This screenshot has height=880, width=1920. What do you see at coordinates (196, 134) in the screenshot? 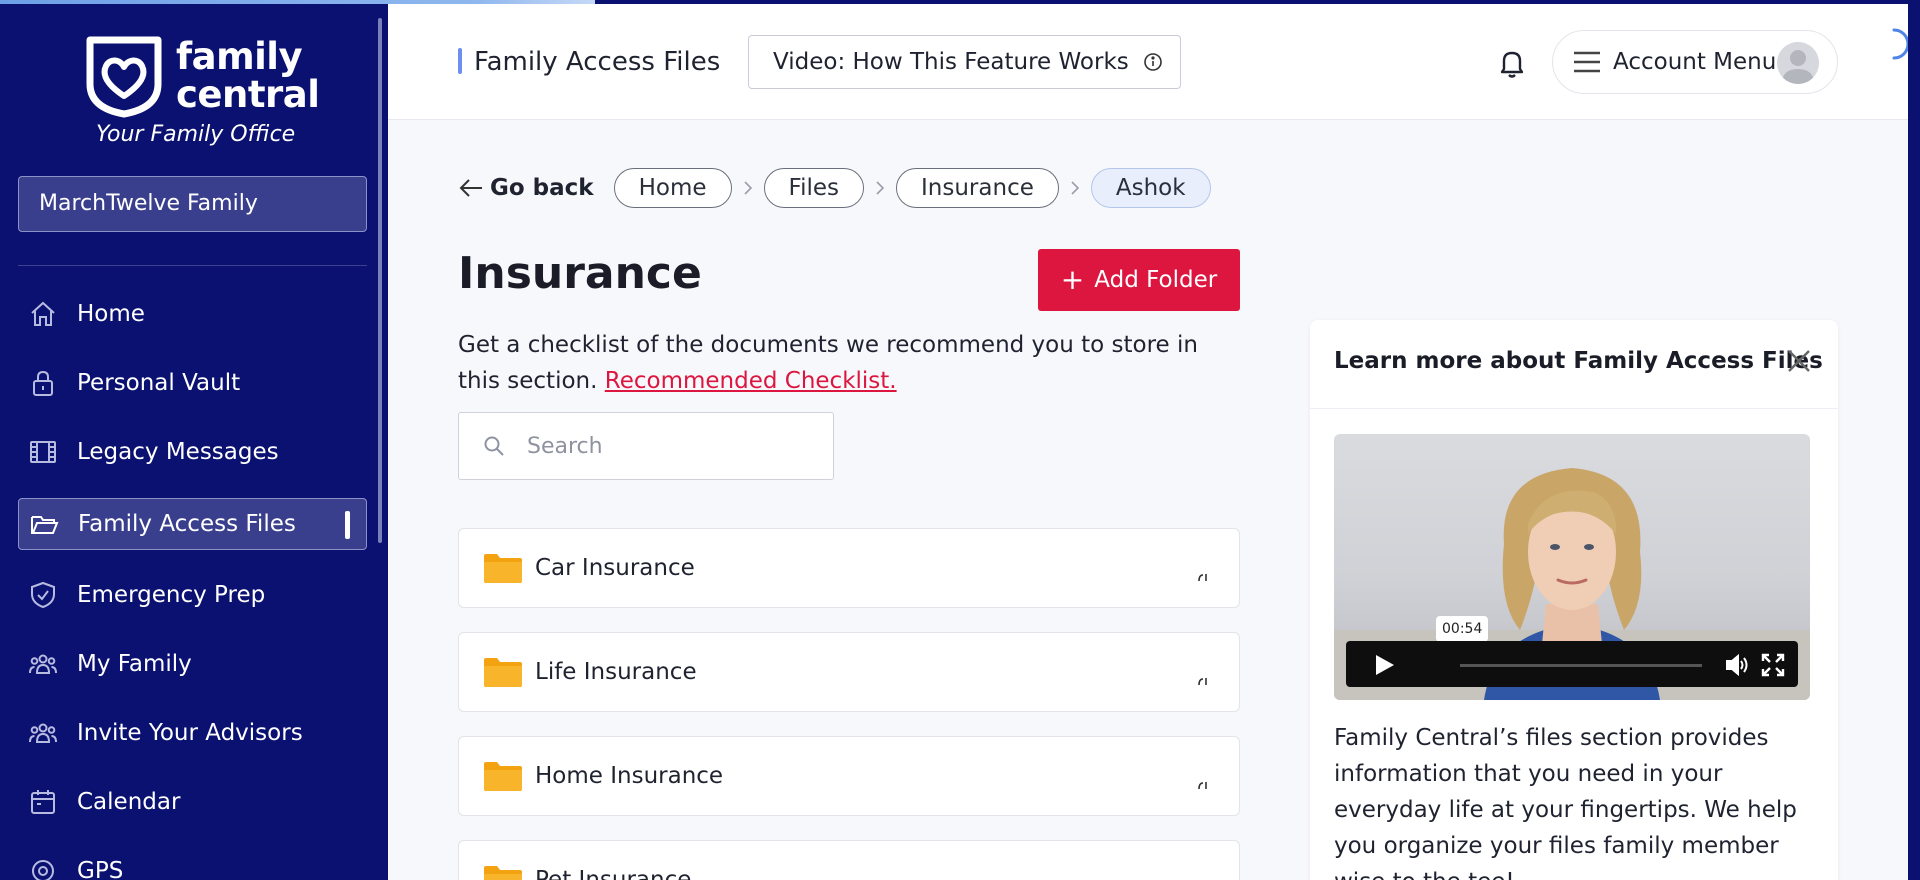
I see `brand-tagline: Your Family Office` at bounding box center [196, 134].